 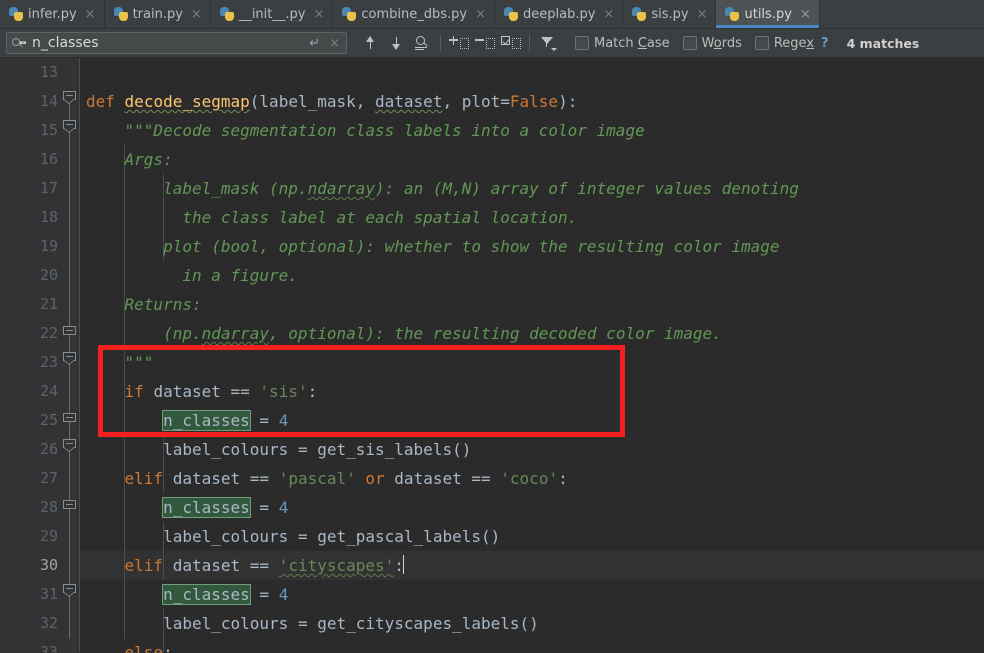 What do you see at coordinates (492, 362) in the screenshot?
I see `code-line: 23 """` at bounding box center [492, 362].